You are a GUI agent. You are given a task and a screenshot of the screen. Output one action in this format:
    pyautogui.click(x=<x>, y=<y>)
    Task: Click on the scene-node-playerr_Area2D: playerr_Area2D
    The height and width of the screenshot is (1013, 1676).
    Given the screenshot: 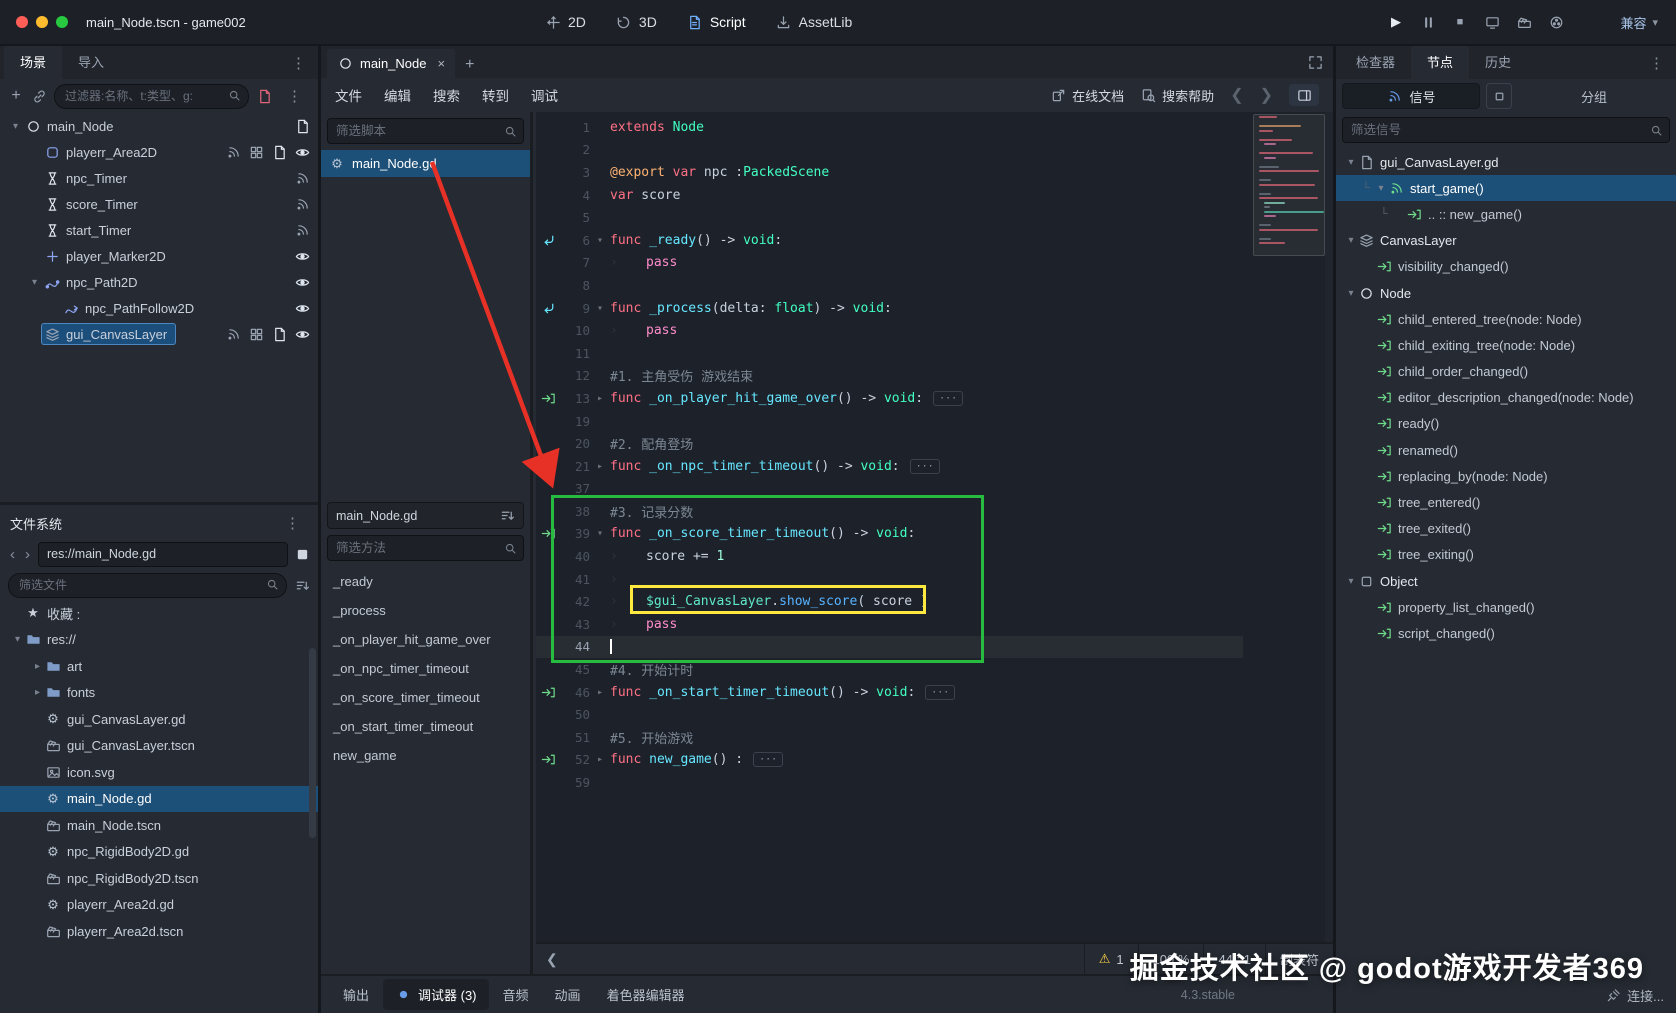 What is the action you would take?
    pyautogui.click(x=159, y=152)
    